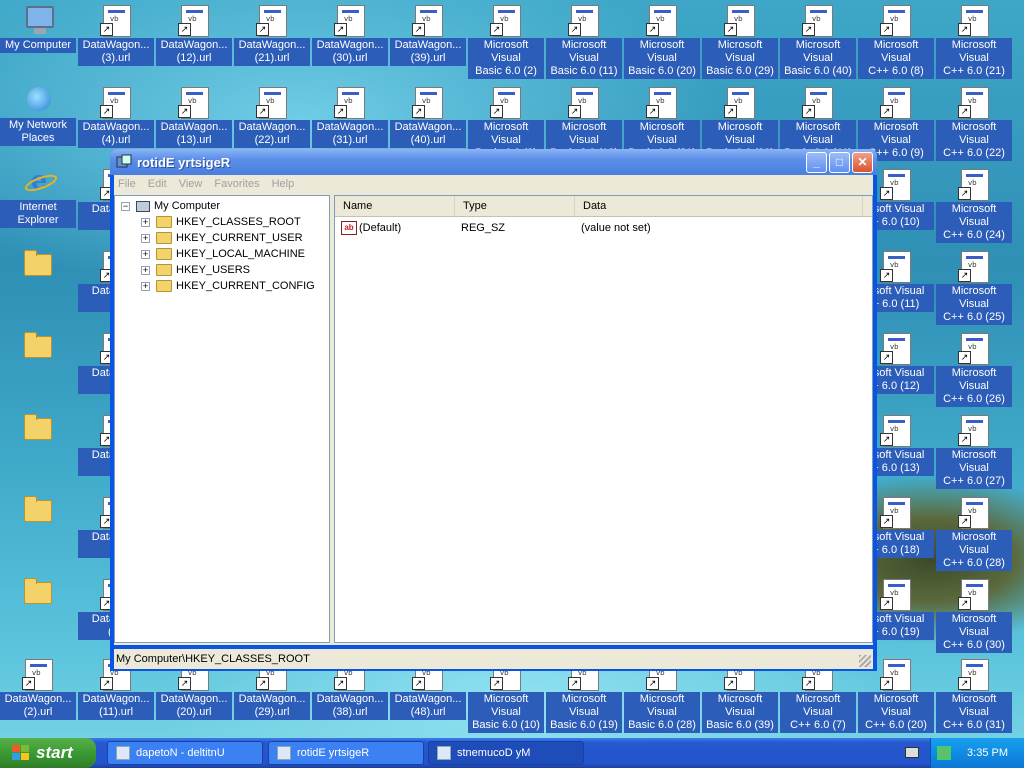  I want to click on task-label: rotidE yrtsigeR, so click(333, 753).